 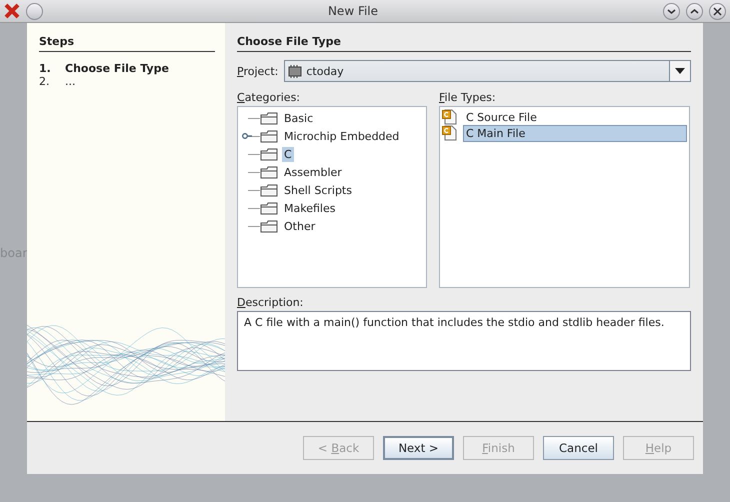 What do you see at coordinates (353, 11) in the screenshot?
I see `window-title: New File` at bounding box center [353, 11].